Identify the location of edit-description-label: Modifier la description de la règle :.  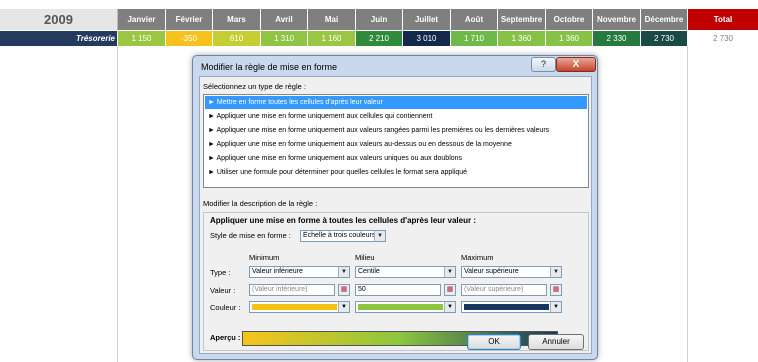
(260, 203).